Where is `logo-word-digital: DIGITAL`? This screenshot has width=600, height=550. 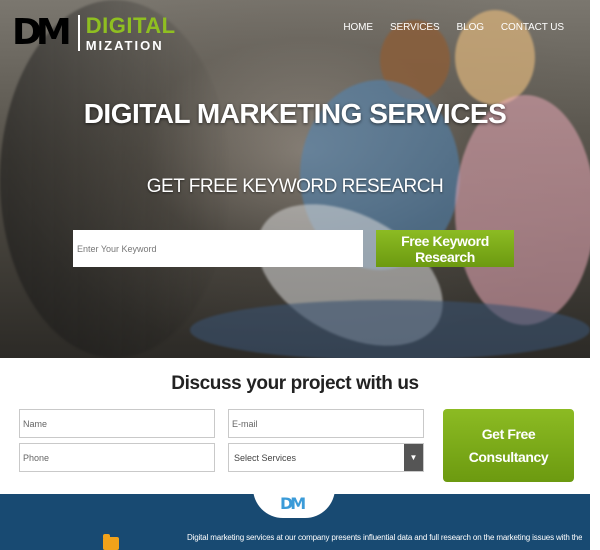
logo-word-digital: DIGITAL is located at coordinates (130, 25).